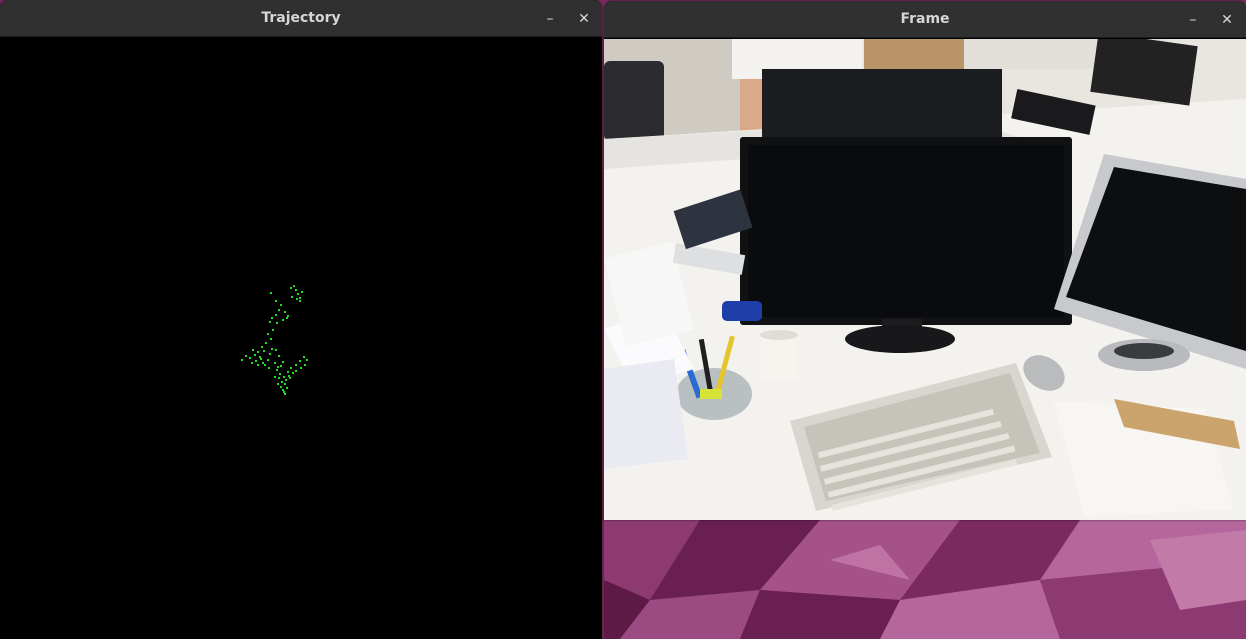  I want to click on trajectory-plot, so click(274, 340).